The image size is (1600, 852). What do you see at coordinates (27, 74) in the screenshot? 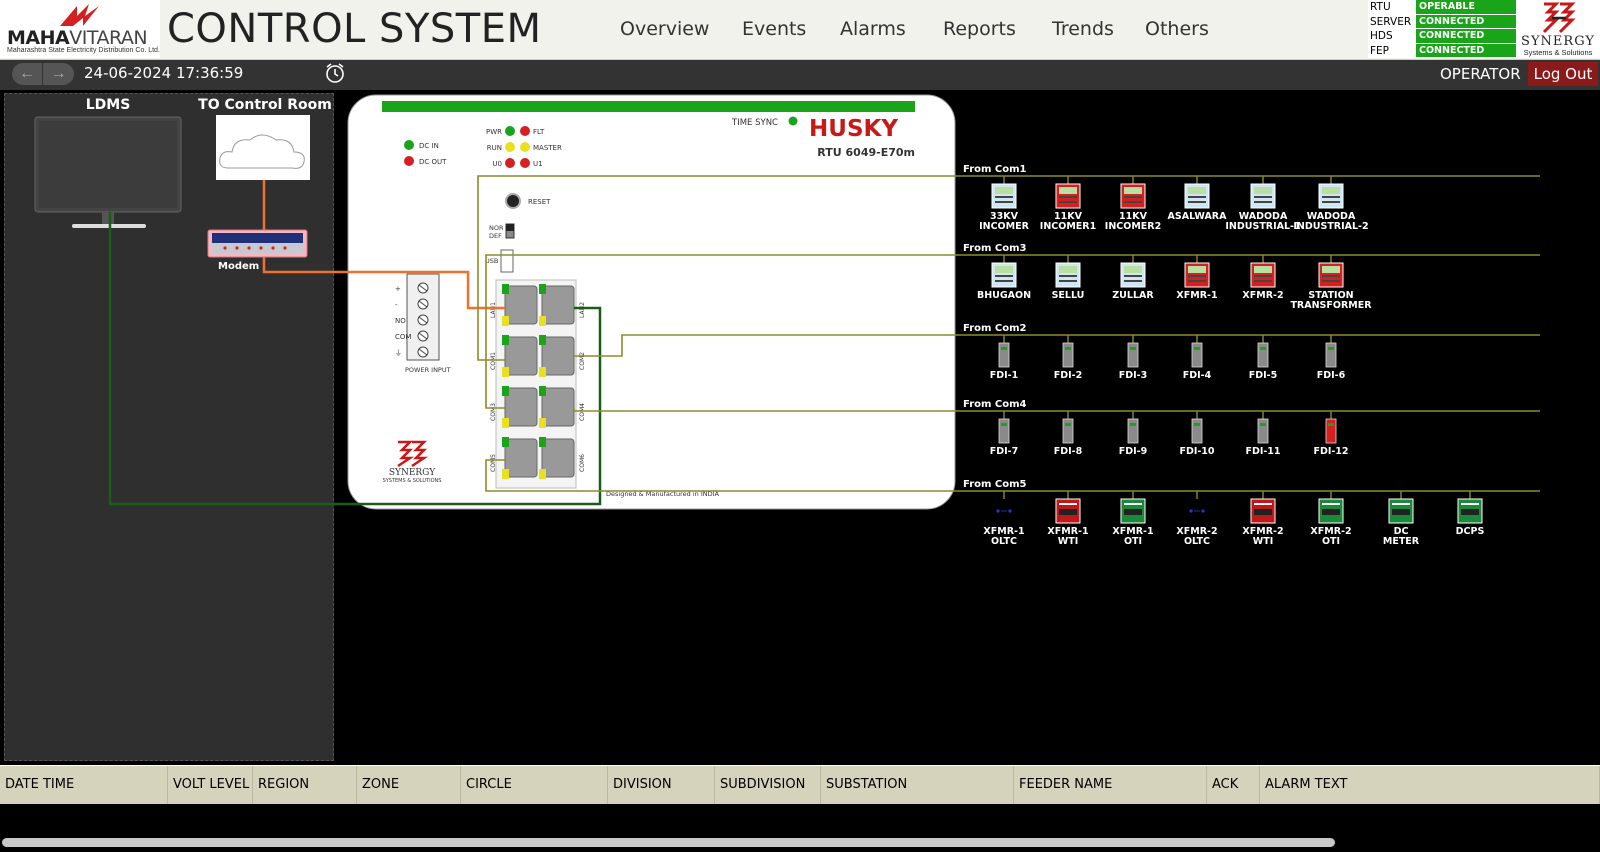
I see `back-arrow-icon: ←` at bounding box center [27, 74].